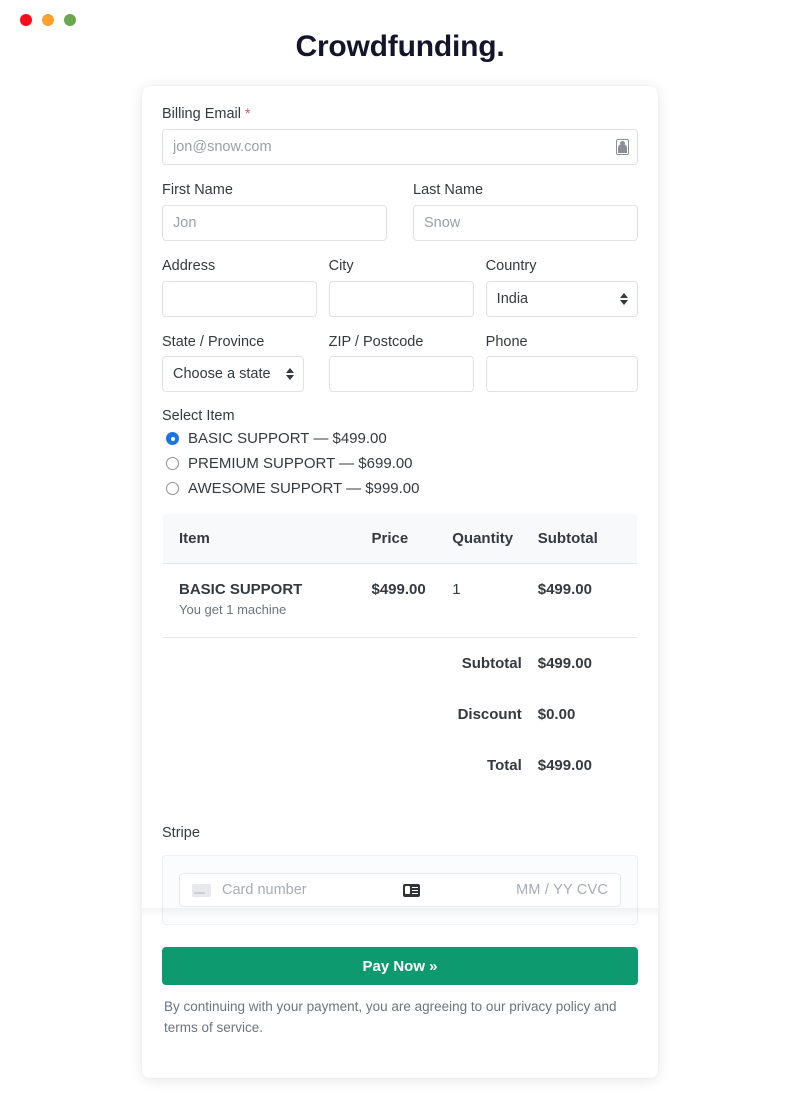 The width and height of the screenshot is (800, 1109). Describe the element at coordinates (506, 341) in the screenshot. I see `phone-label: Phone` at that location.